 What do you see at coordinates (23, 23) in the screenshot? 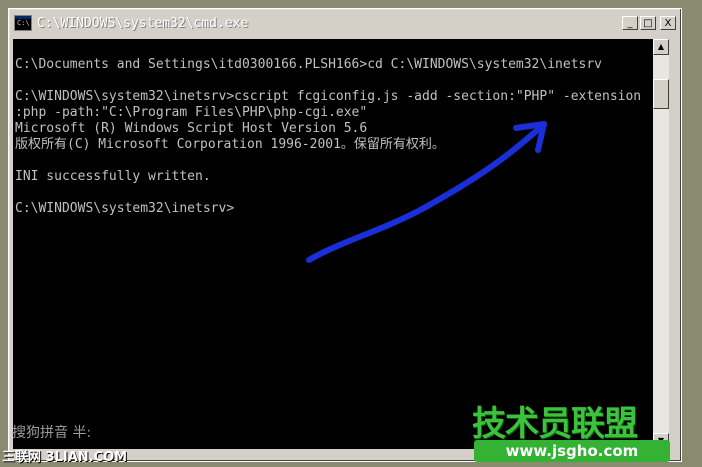
I see `console-icon: C:\` at bounding box center [23, 23].